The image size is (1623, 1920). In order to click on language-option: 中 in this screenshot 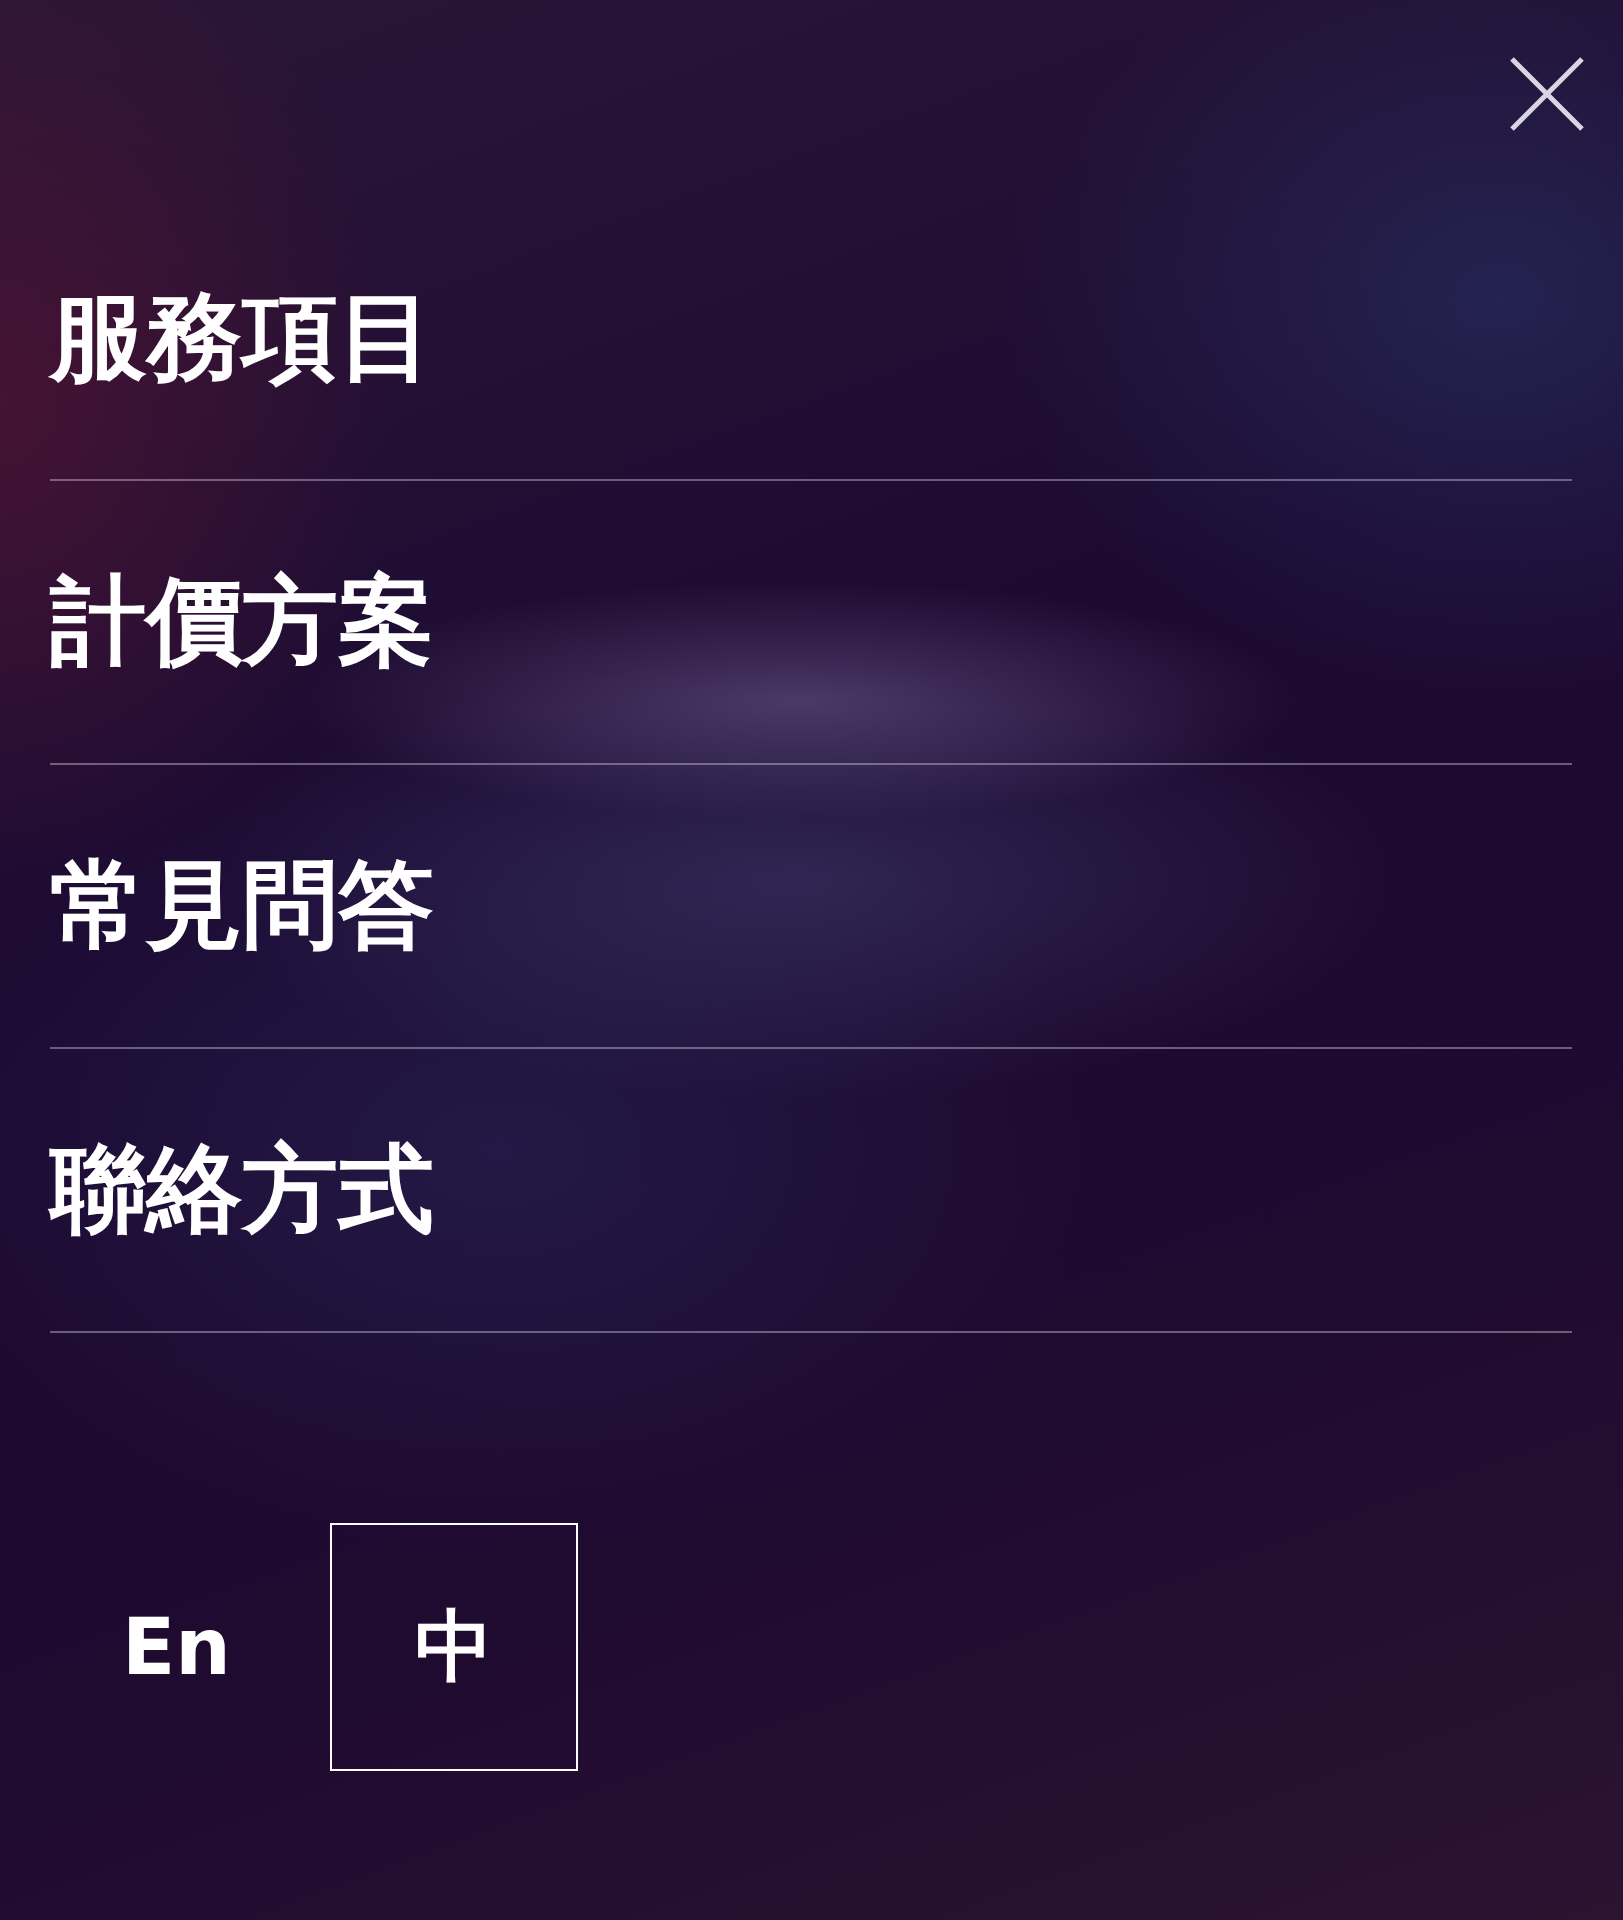, I will do `click(453, 1647)`.